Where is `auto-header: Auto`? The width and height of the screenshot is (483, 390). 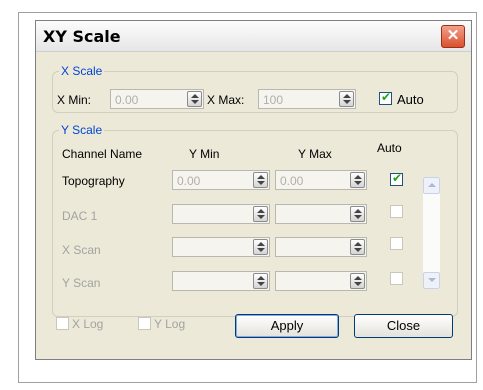 auto-header: Auto is located at coordinates (389, 148).